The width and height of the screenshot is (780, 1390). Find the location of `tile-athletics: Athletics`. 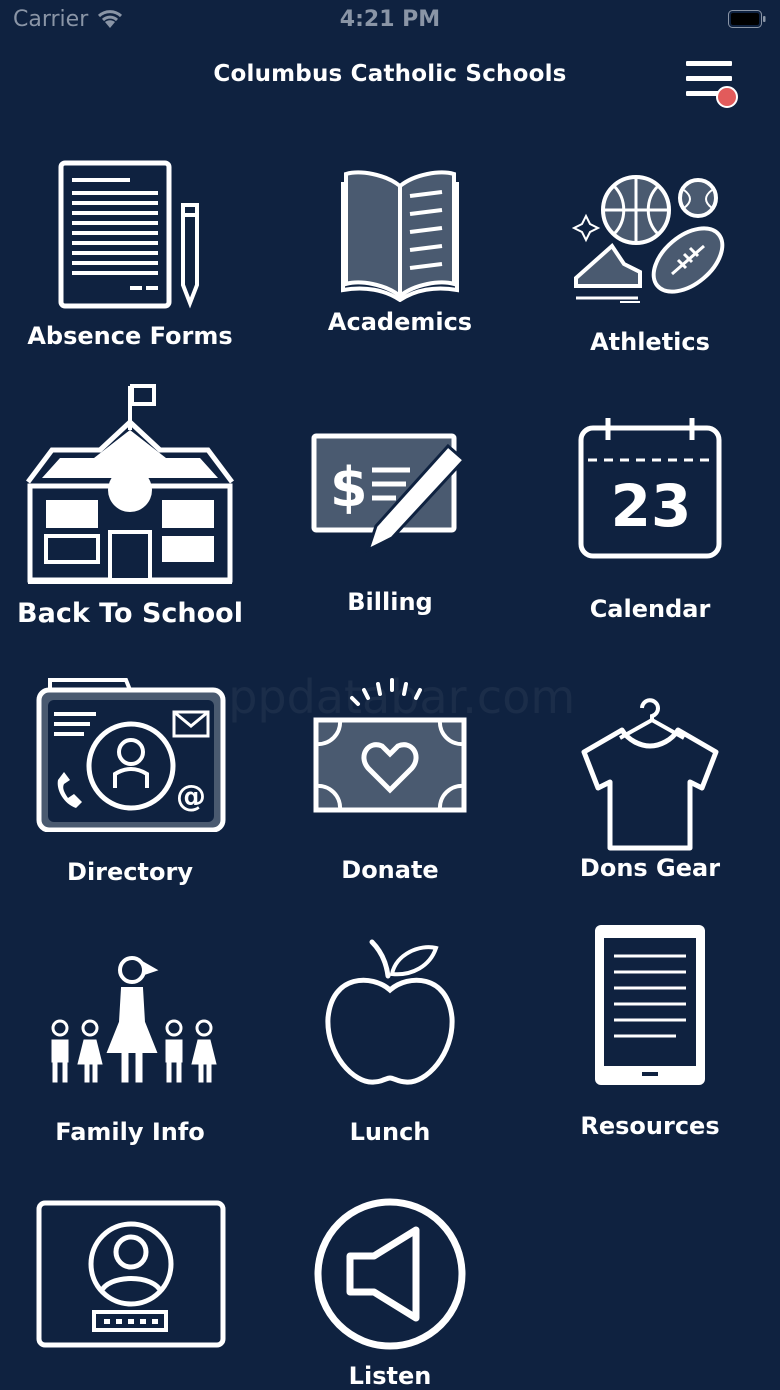

tile-athletics: Athletics is located at coordinates (650, 260).